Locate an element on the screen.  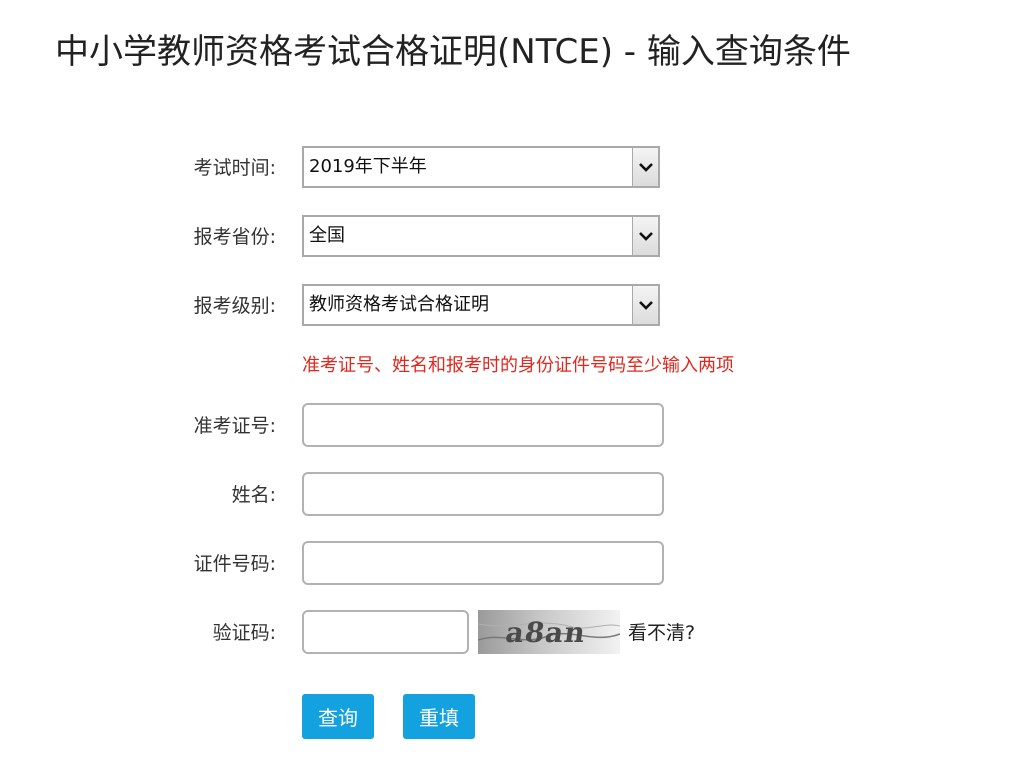
level-selected-value: 教师资格考试合格证明 is located at coordinates (399, 304).